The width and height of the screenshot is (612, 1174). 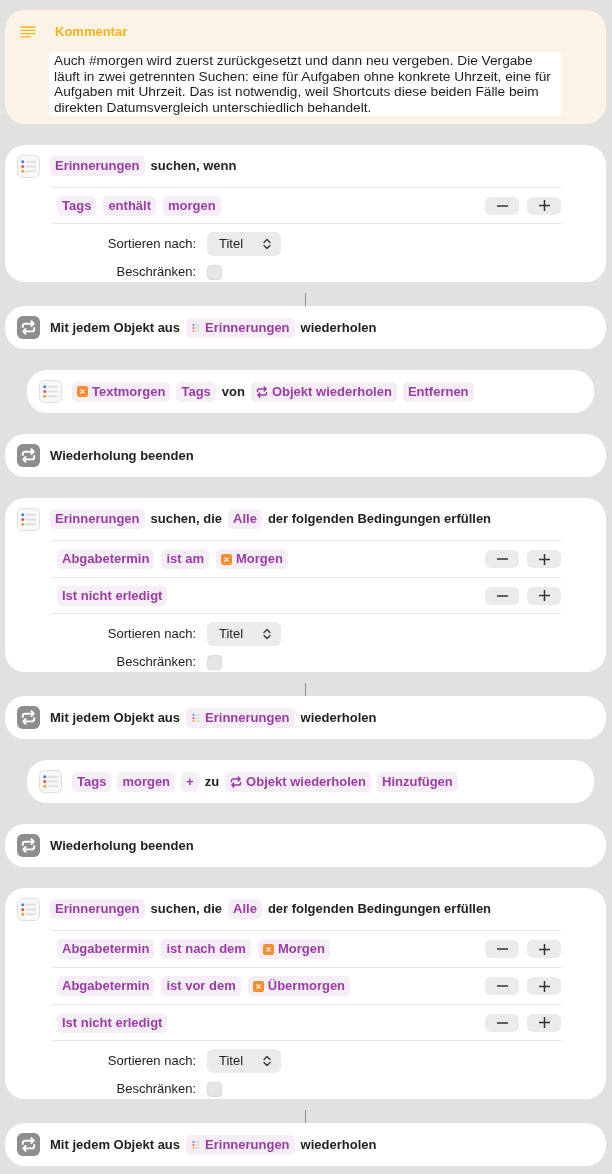 What do you see at coordinates (212, 781) in the screenshot?
I see `action-text: zu` at bounding box center [212, 781].